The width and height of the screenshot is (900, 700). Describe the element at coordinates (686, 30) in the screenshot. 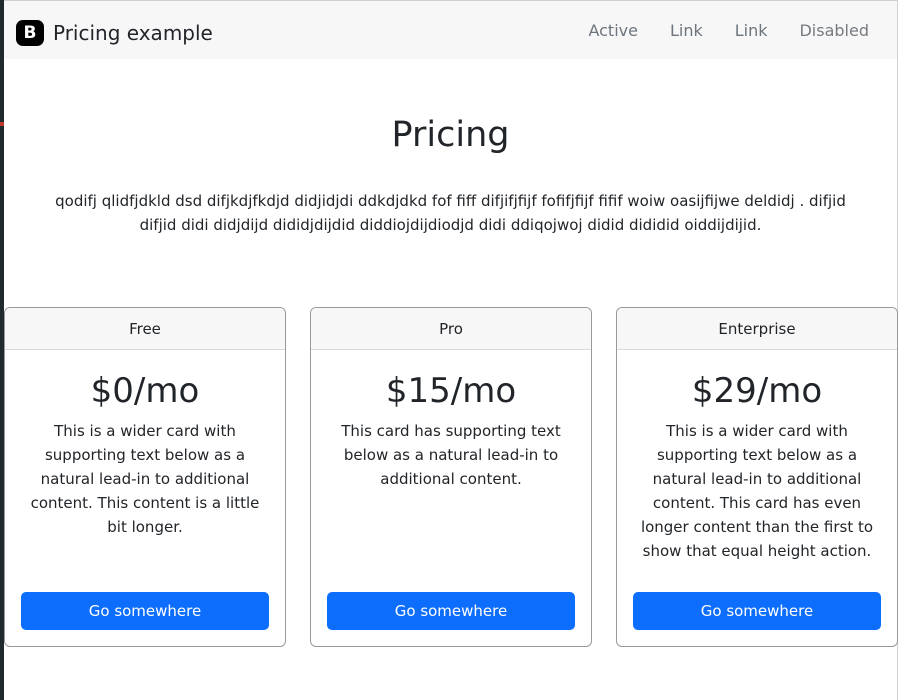

I see `nav-link-1: Link` at that location.